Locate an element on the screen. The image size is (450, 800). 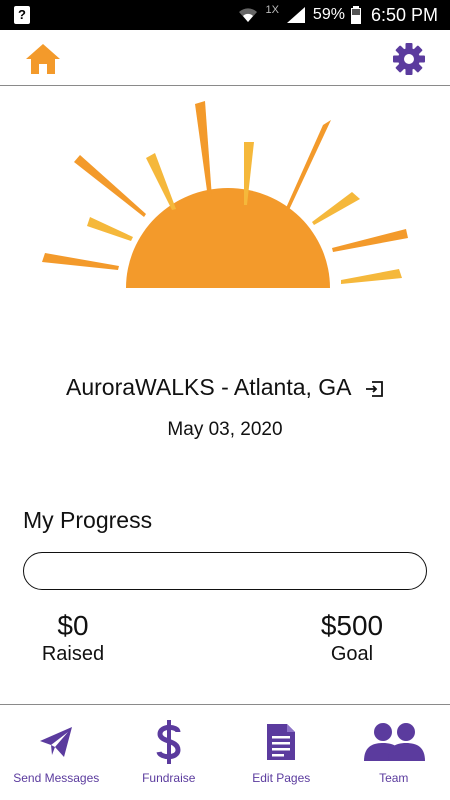
battery-icon is located at coordinates (355, 15).